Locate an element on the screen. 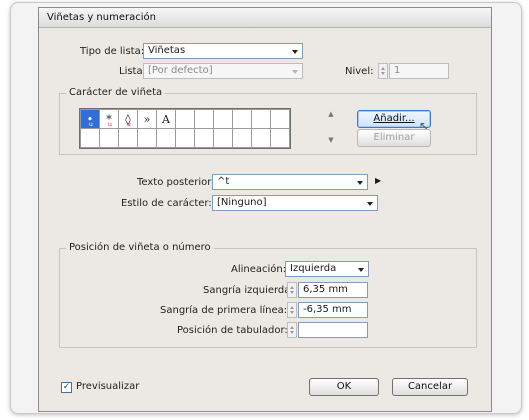 This screenshot has width=529, height=420. text-after-value: ^t is located at coordinates (223, 181).